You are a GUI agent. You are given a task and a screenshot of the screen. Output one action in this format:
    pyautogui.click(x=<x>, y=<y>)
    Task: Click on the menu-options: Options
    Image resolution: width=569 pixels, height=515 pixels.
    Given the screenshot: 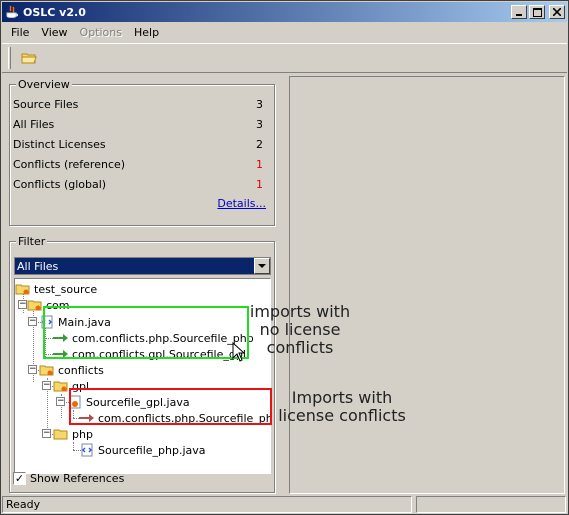 What is the action you would take?
    pyautogui.click(x=101, y=32)
    